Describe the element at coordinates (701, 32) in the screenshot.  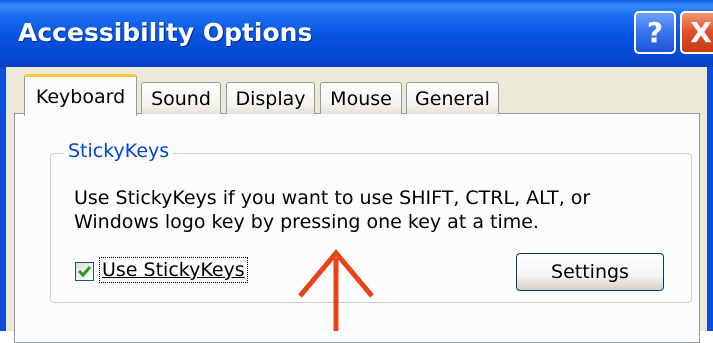
I see `close-icon: X` at that location.